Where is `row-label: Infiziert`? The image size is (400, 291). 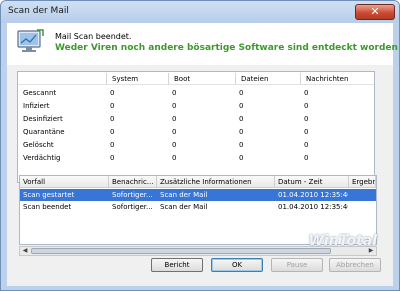 row-label: Infiziert is located at coordinates (36, 106).